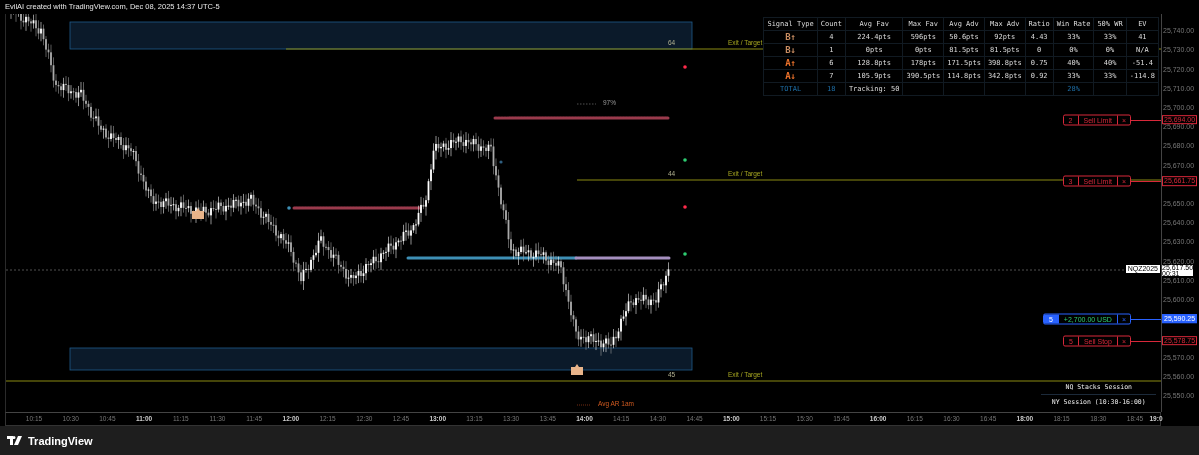 The image size is (1199, 455). What do you see at coordinates (586, 104) in the screenshot?
I see `probability-line` at bounding box center [586, 104].